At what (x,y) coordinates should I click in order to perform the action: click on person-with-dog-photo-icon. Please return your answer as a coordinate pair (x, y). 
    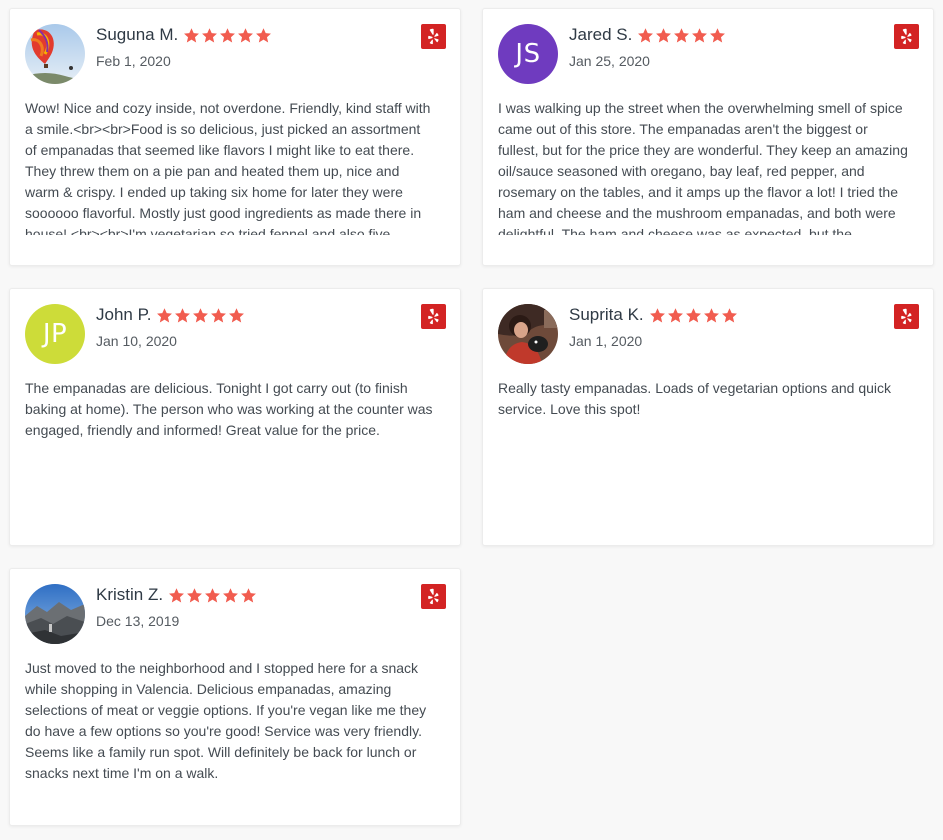
    Looking at the image, I should click on (528, 334).